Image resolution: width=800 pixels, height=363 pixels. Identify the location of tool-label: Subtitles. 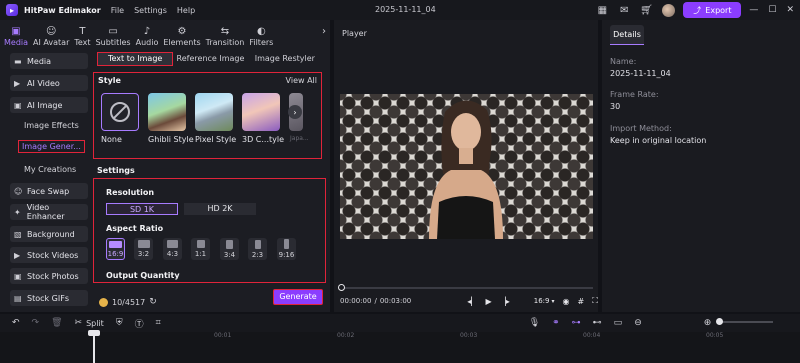
(113, 42).